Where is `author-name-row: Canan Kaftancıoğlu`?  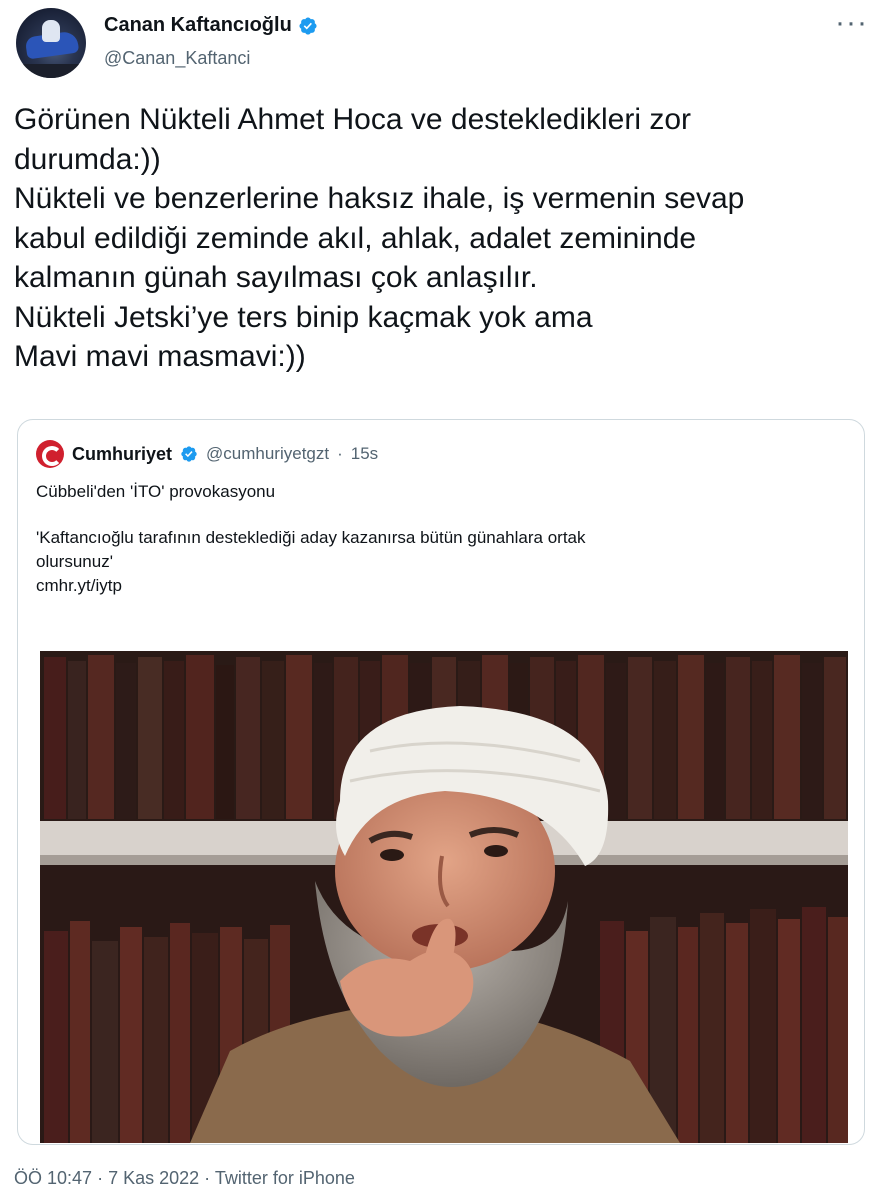
author-name-row: Canan Kaftancıoğlu is located at coordinates (211, 25).